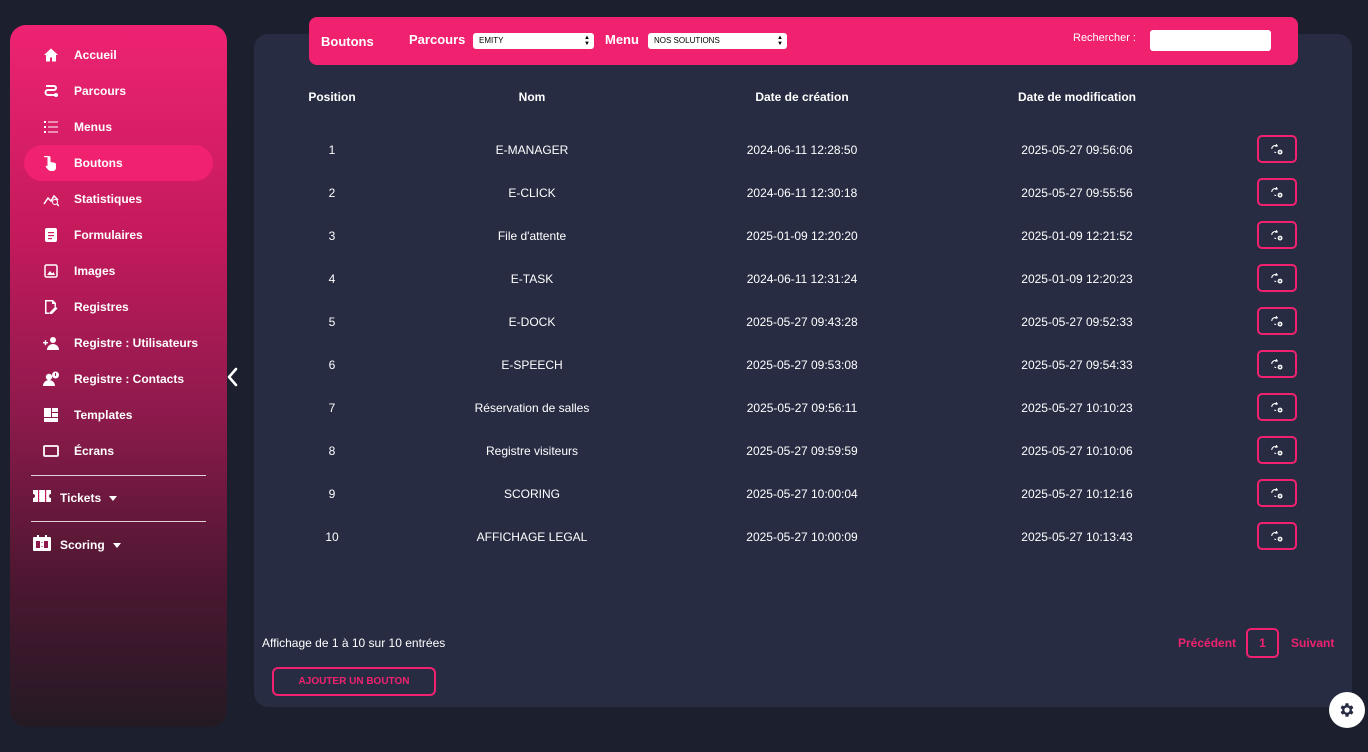 Image resolution: width=1368 pixels, height=752 pixels. What do you see at coordinates (332, 236) in the screenshot?
I see `cell-position: 3` at bounding box center [332, 236].